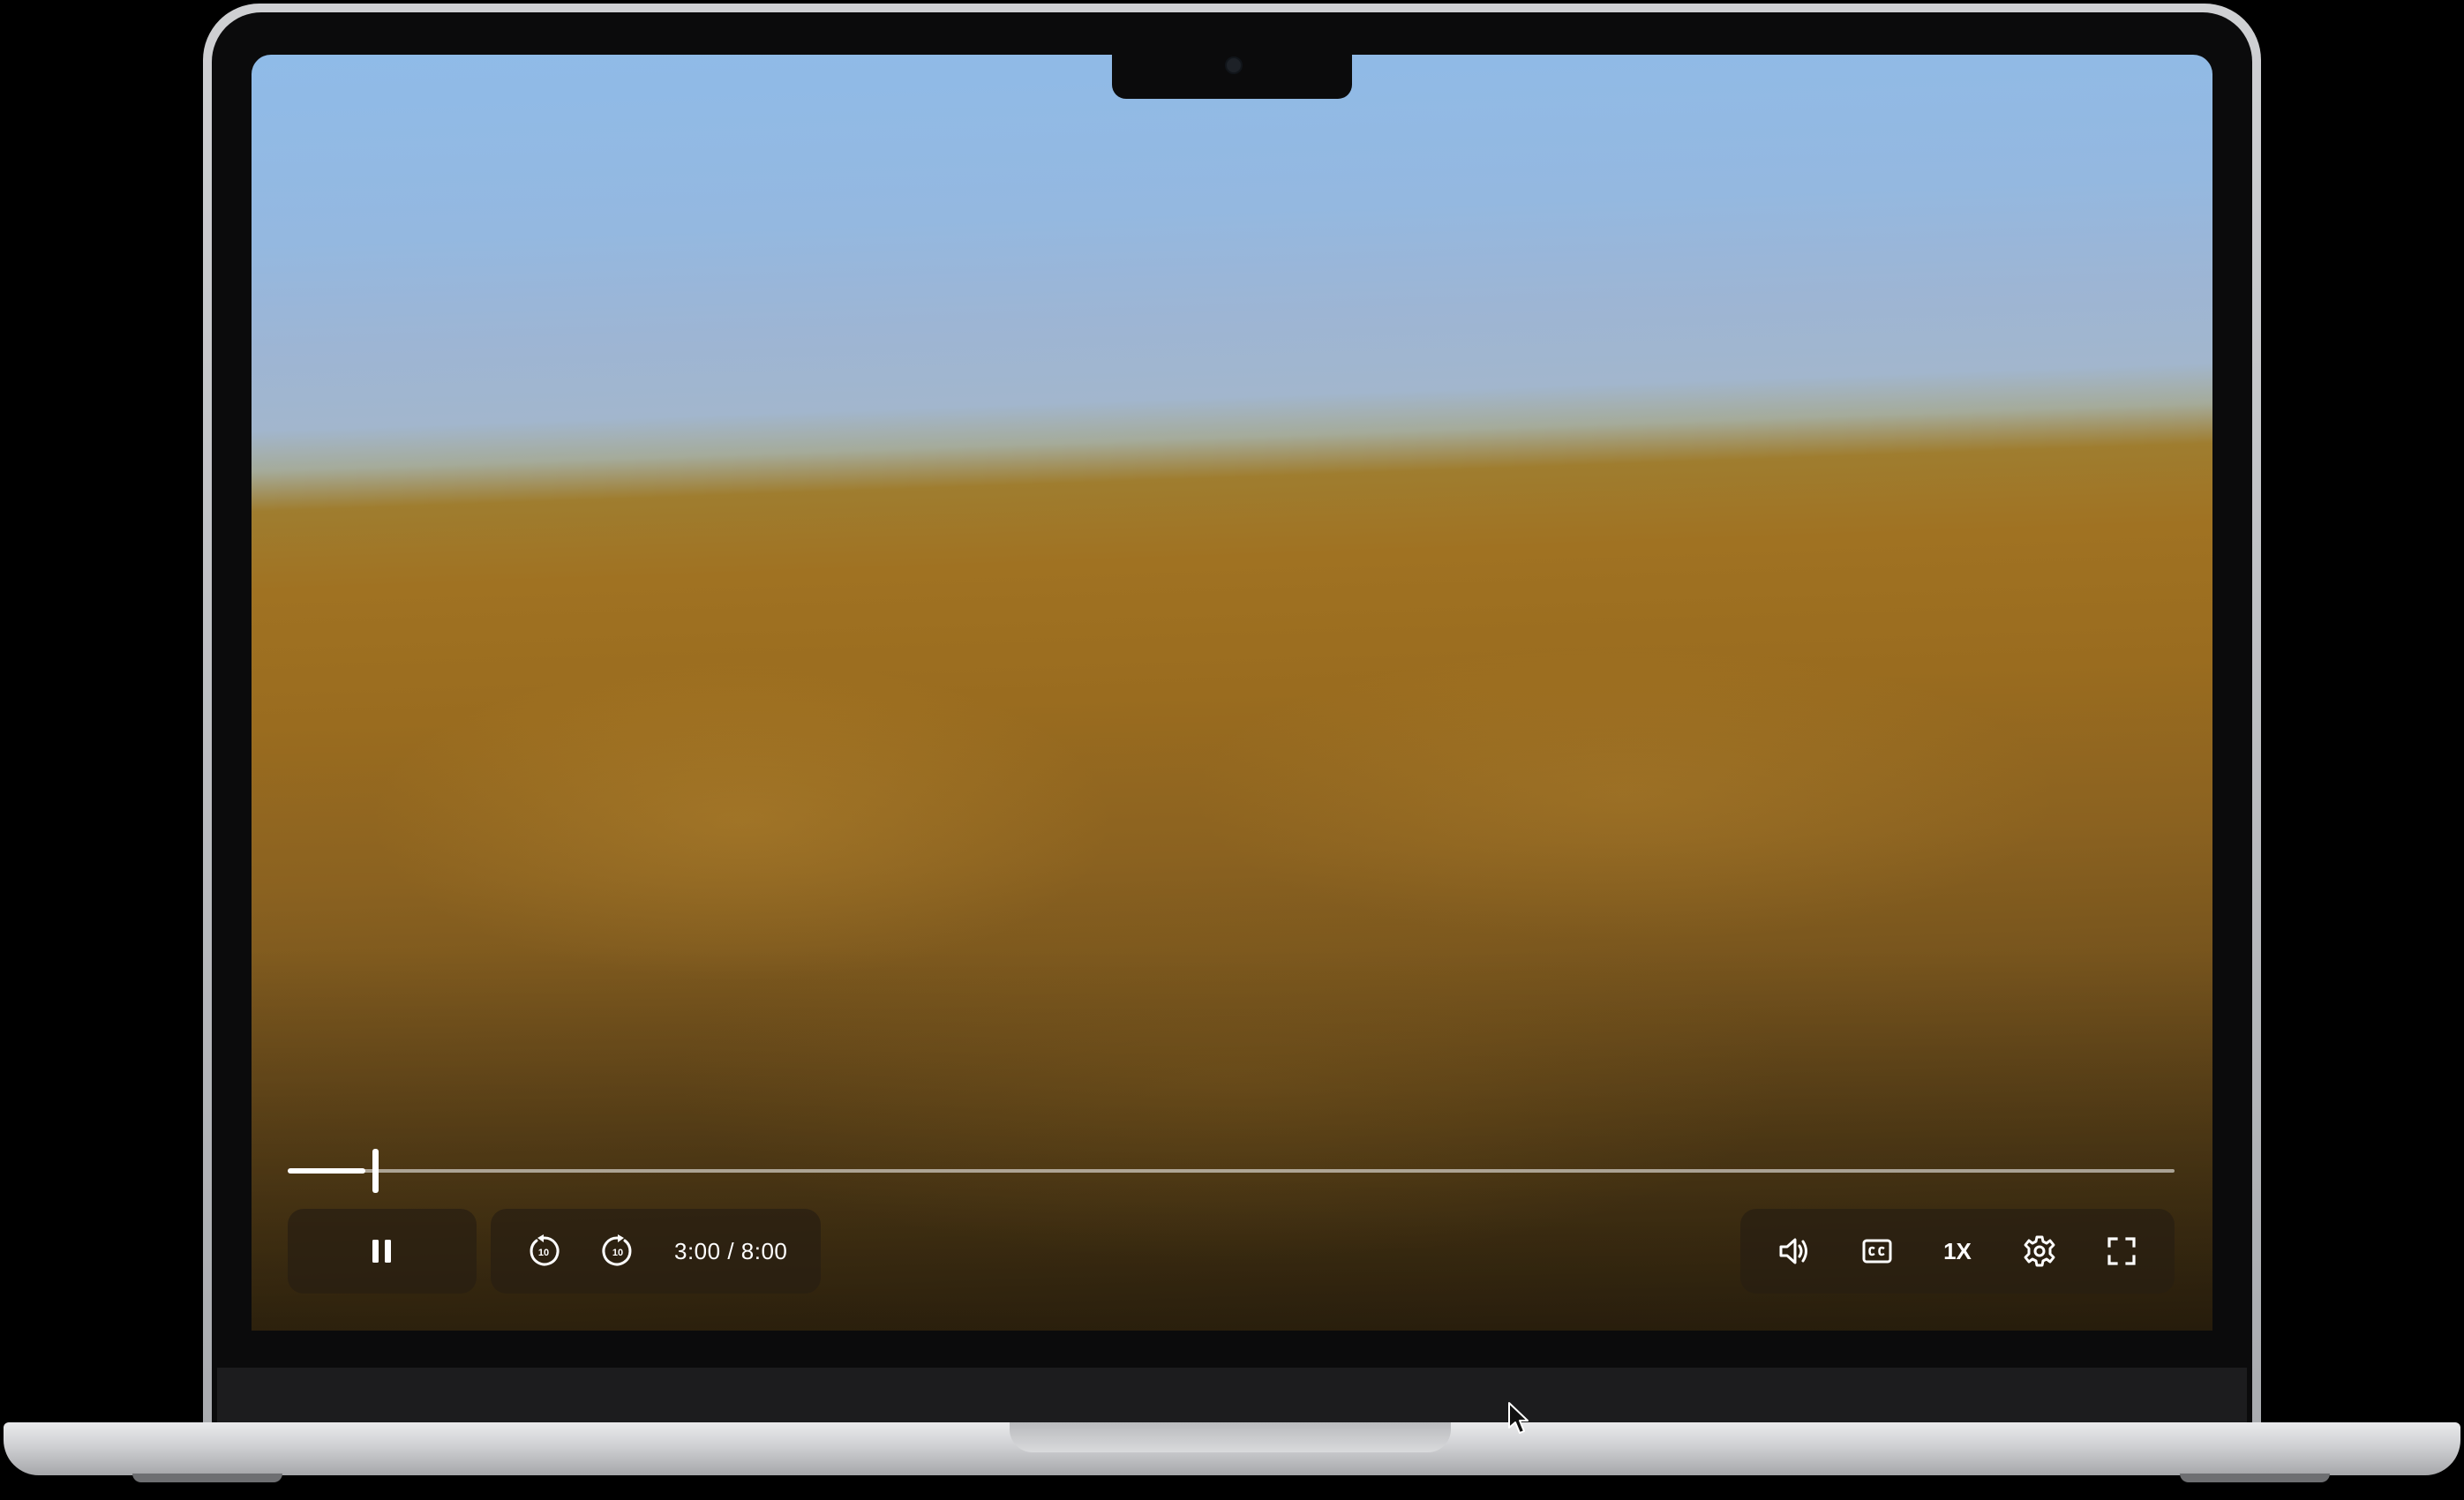  I want to click on laptop-chin, so click(1232, 1395).